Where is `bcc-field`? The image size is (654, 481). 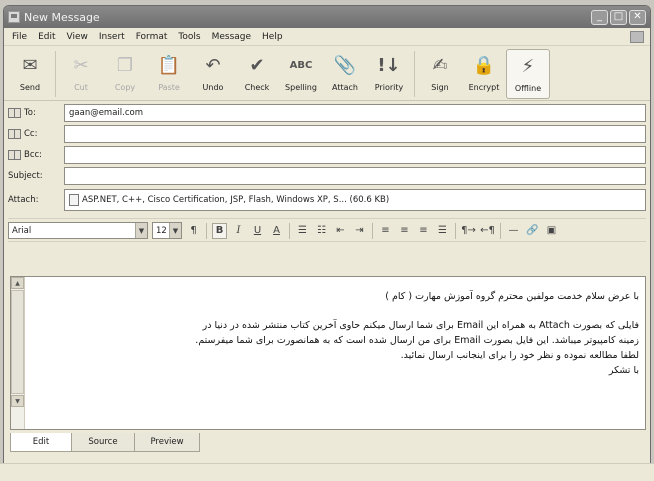
bcc-field is located at coordinates (355, 155).